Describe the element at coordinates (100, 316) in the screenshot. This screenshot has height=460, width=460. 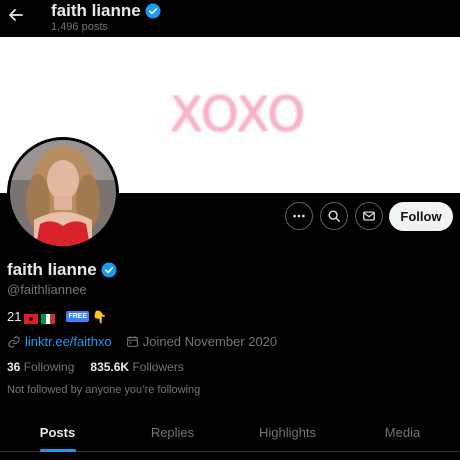
I see `pointing-down-icon: 👇` at that location.